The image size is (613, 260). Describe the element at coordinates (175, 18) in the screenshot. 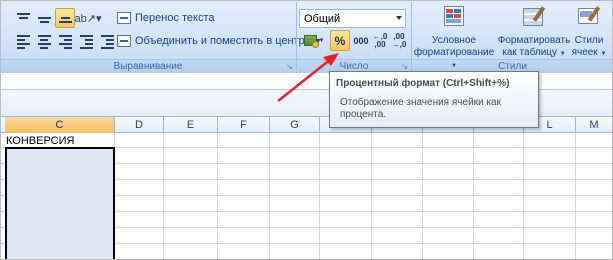

I see `wrap-text-label: Перенос текста` at that location.